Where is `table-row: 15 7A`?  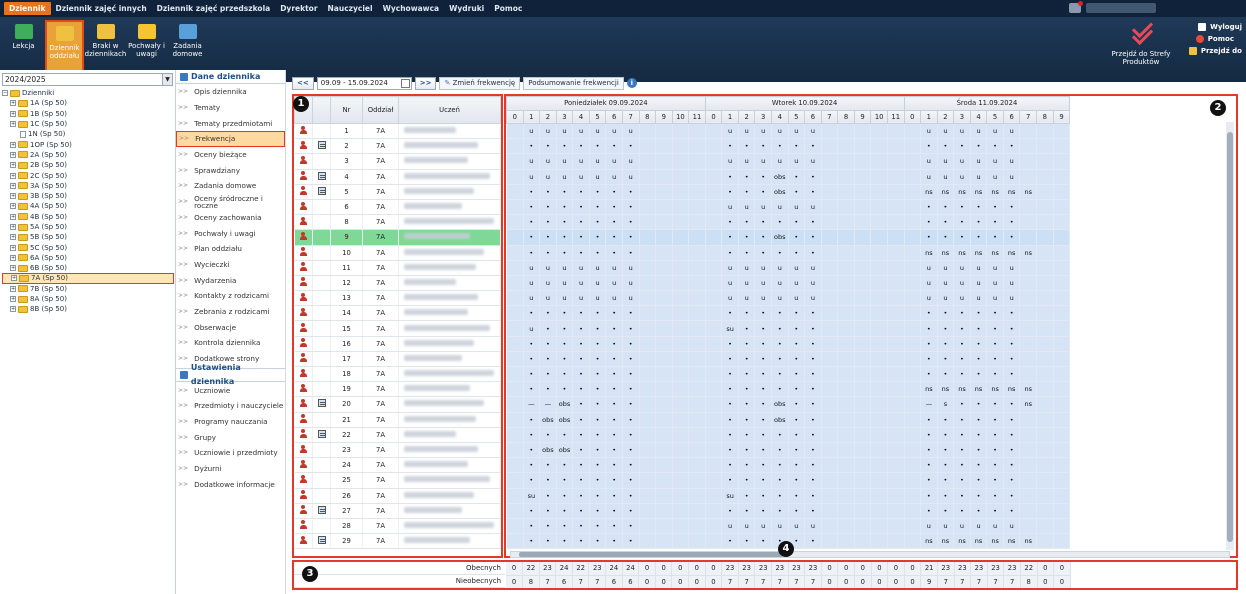 table-row: 15 7A is located at coordinates (397, 328).